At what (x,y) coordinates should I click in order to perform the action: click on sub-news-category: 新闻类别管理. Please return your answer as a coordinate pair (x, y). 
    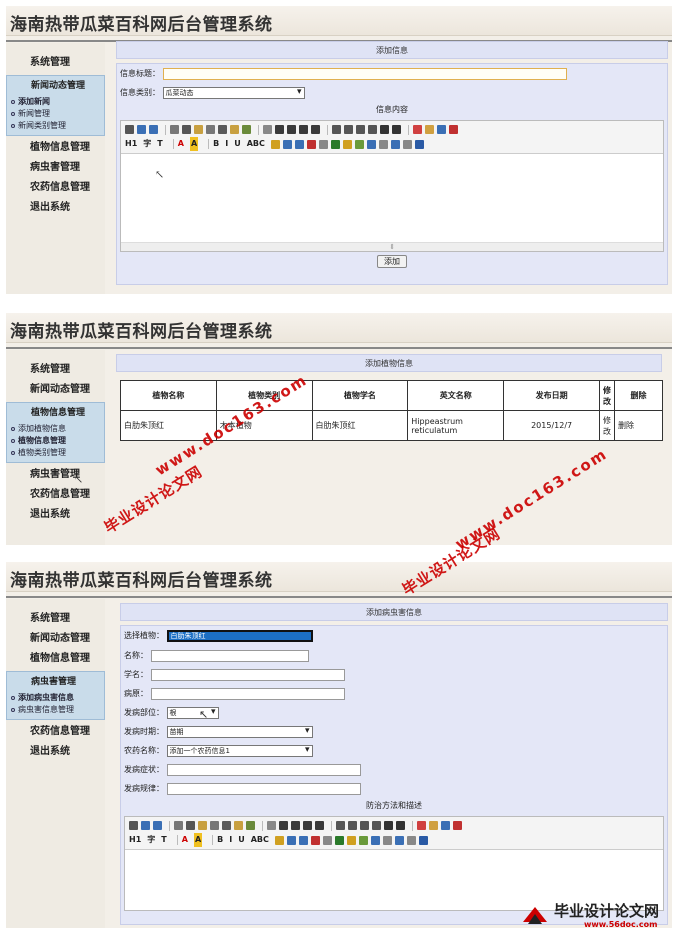
    Looking at the image, I should click on (55, 126).